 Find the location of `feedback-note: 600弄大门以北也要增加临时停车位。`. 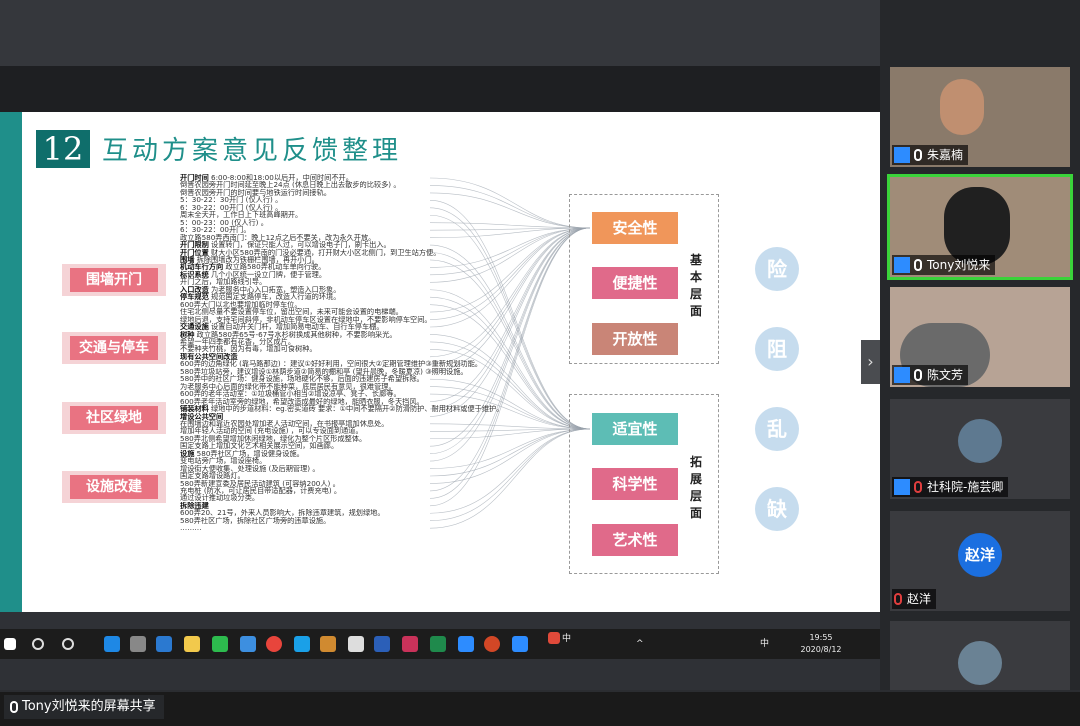

feedback-note: 600弄大门以北也要增加临时停车位。 is located at coordinates (340, 304).